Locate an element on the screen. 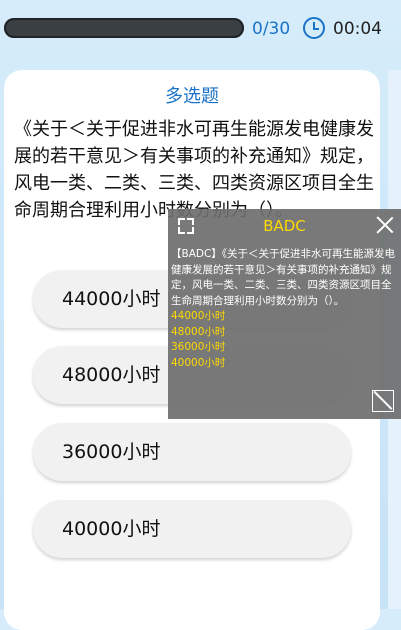 The height and width of the screenshot is (630, 401). overlay-answer: 36000小时 is located at coordinates (198, 347).